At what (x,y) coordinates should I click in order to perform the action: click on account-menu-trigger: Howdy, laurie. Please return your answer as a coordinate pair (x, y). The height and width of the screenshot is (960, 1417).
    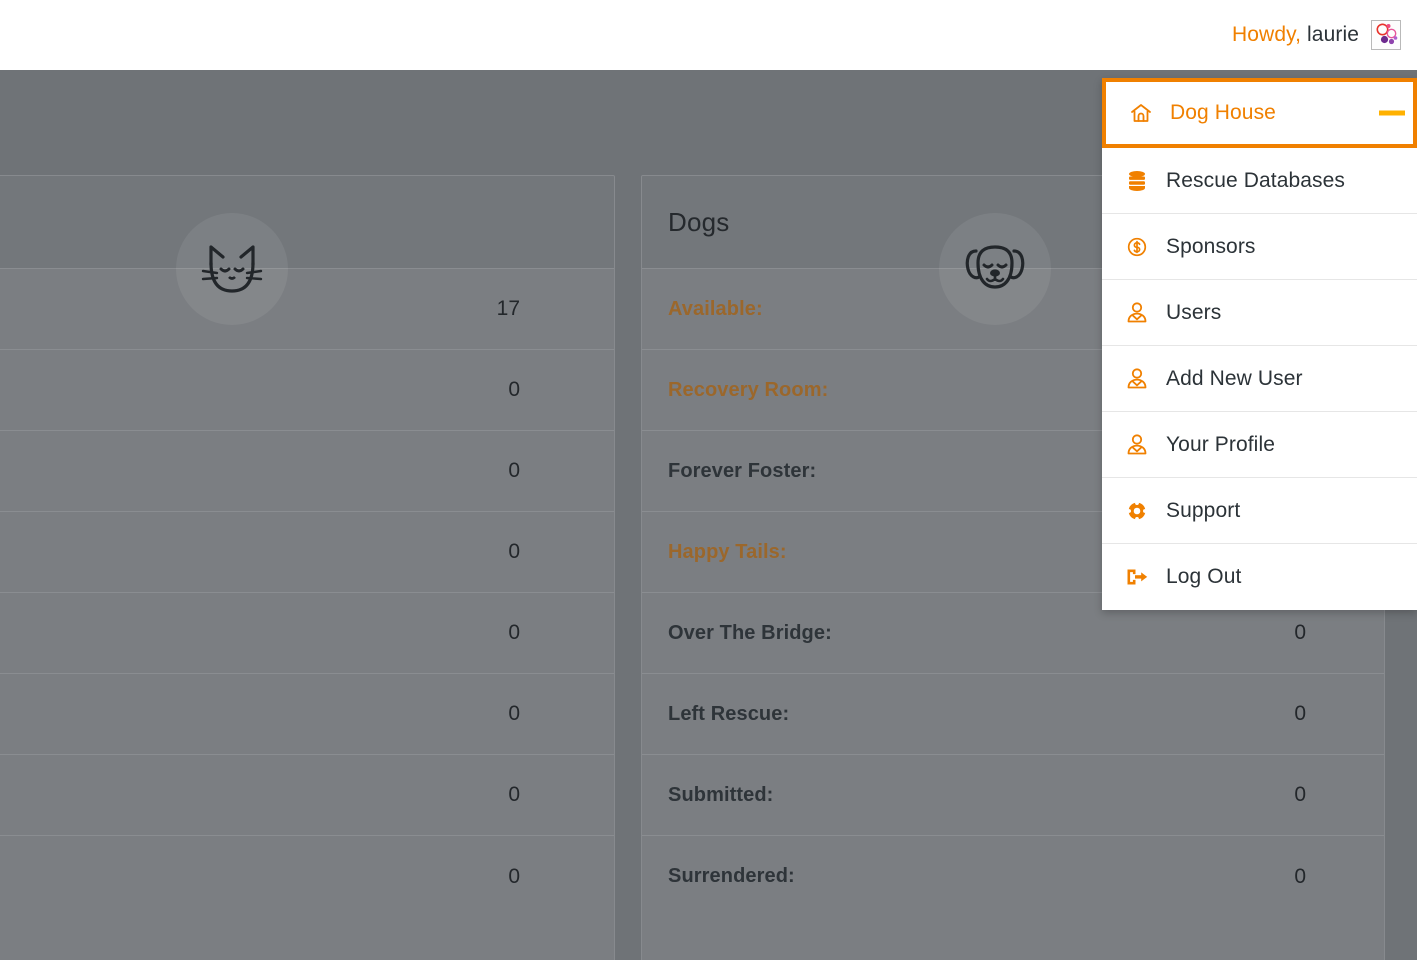
    Looking at the image, I should click on (1324, 35).